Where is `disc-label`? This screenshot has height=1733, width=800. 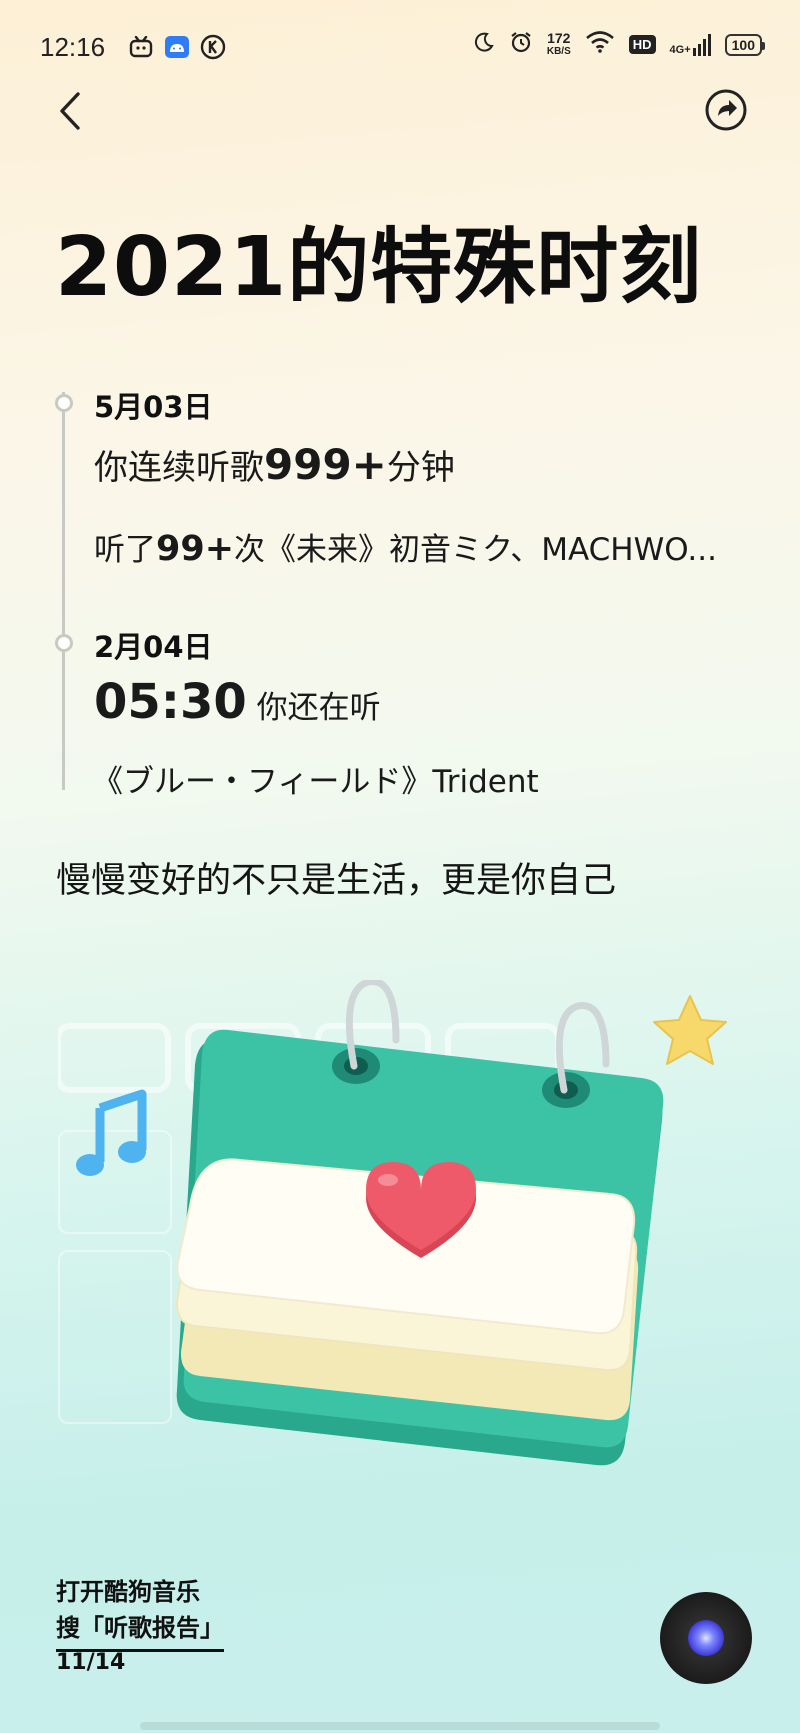
disc-label is located at coordinates (706, 1638).